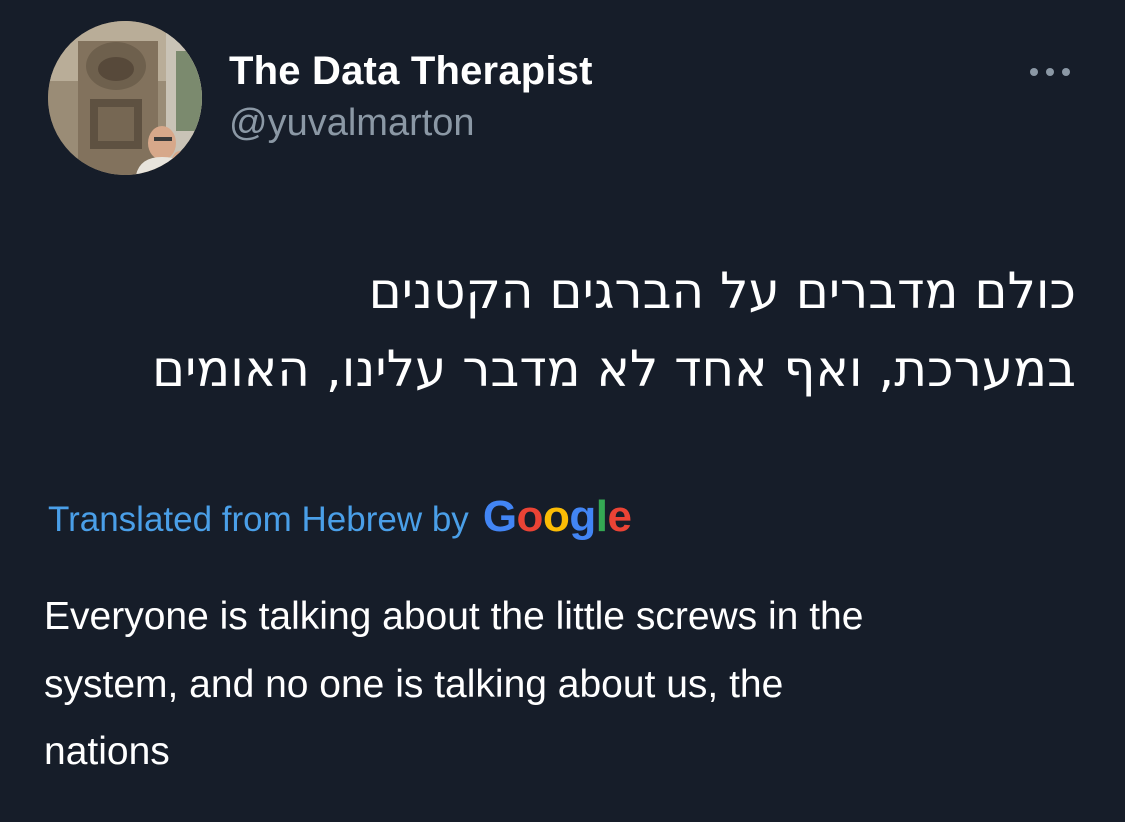 The width and height of the screenshot is (1125, 822). I want to click on display-name: The Data Therapist, so click(411, 71).